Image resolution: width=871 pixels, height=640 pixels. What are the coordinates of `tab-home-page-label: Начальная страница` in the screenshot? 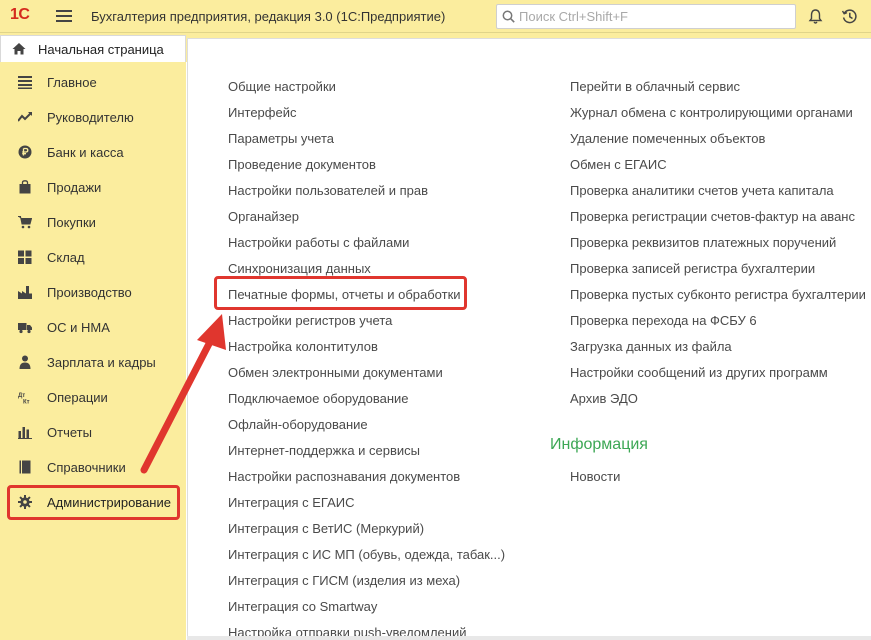 It's located at (101, 49).